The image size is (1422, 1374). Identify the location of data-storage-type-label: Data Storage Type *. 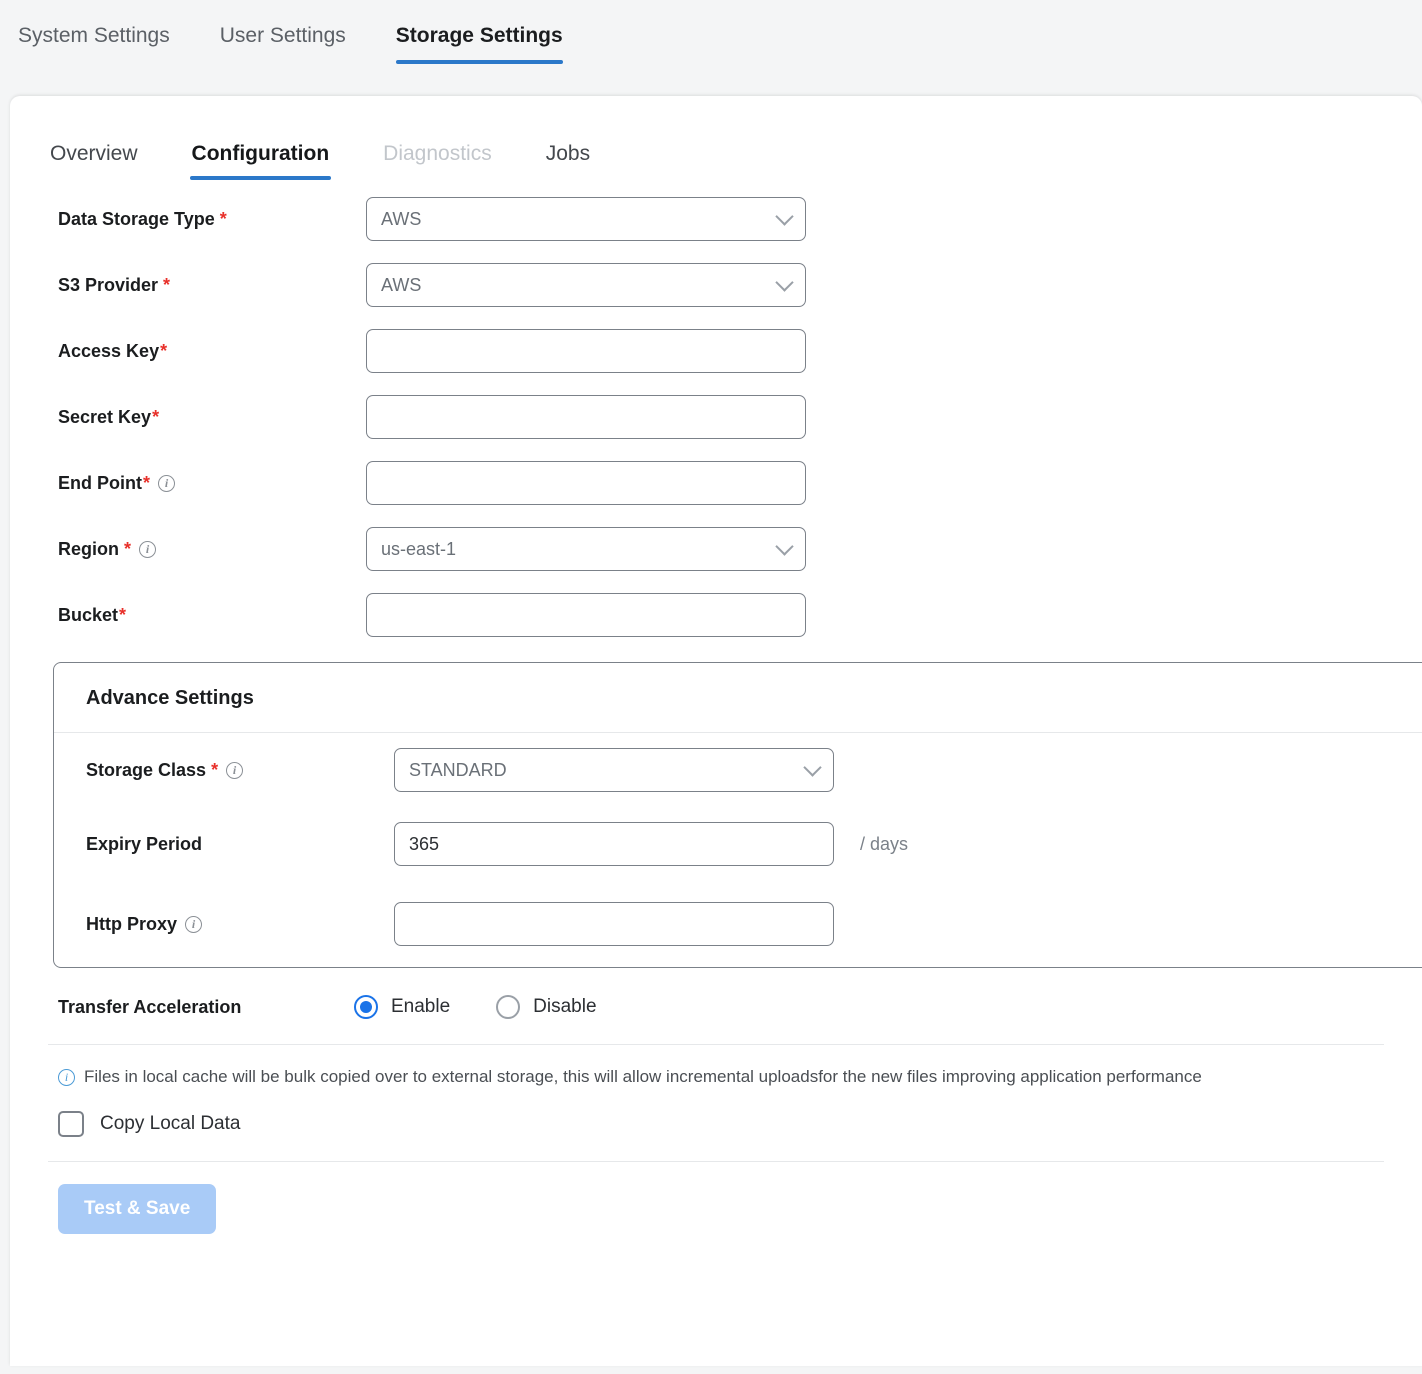
(212, 219).